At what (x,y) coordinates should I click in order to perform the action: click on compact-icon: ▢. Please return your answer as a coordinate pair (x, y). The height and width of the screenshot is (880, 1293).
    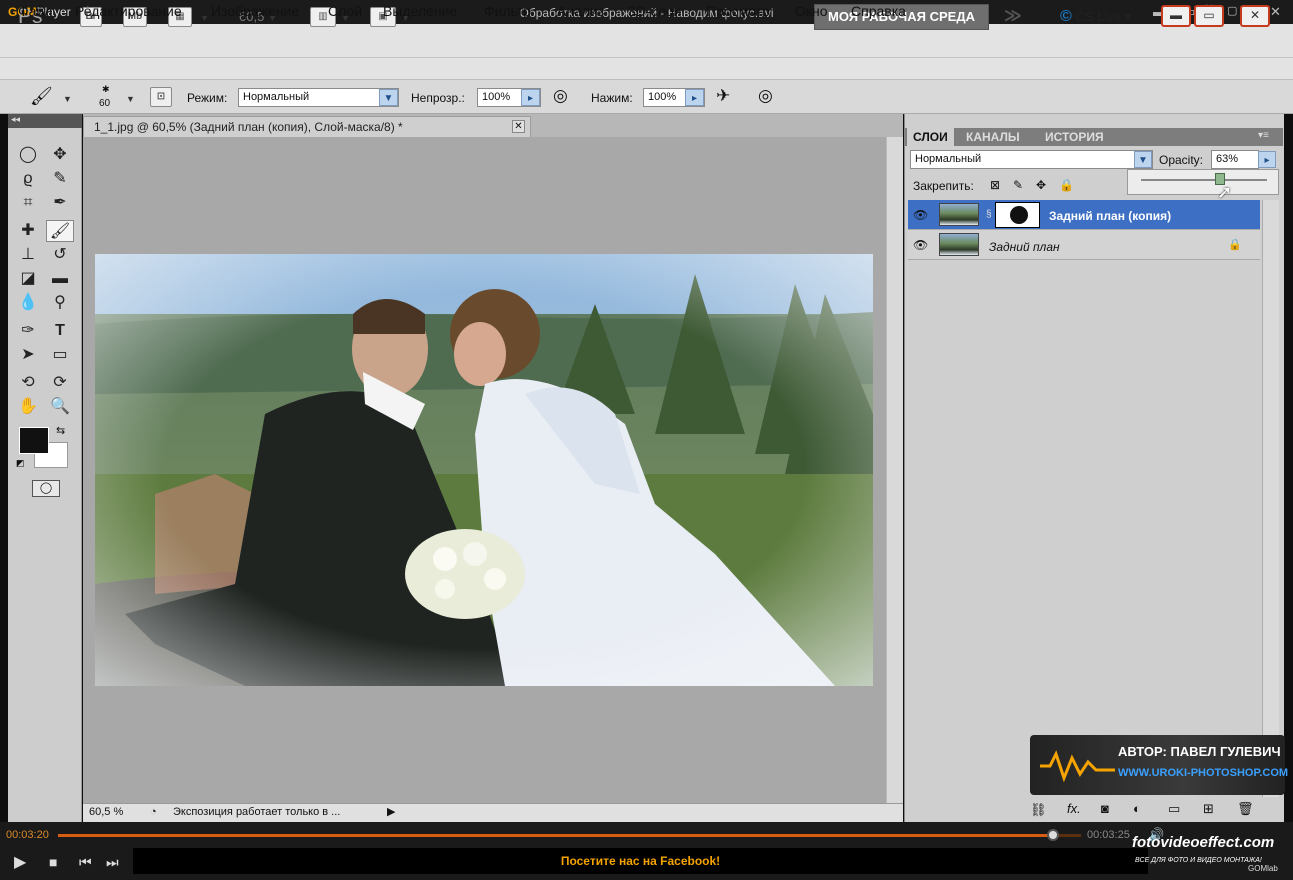
    Looking at the image, I should click on (1232, 10).